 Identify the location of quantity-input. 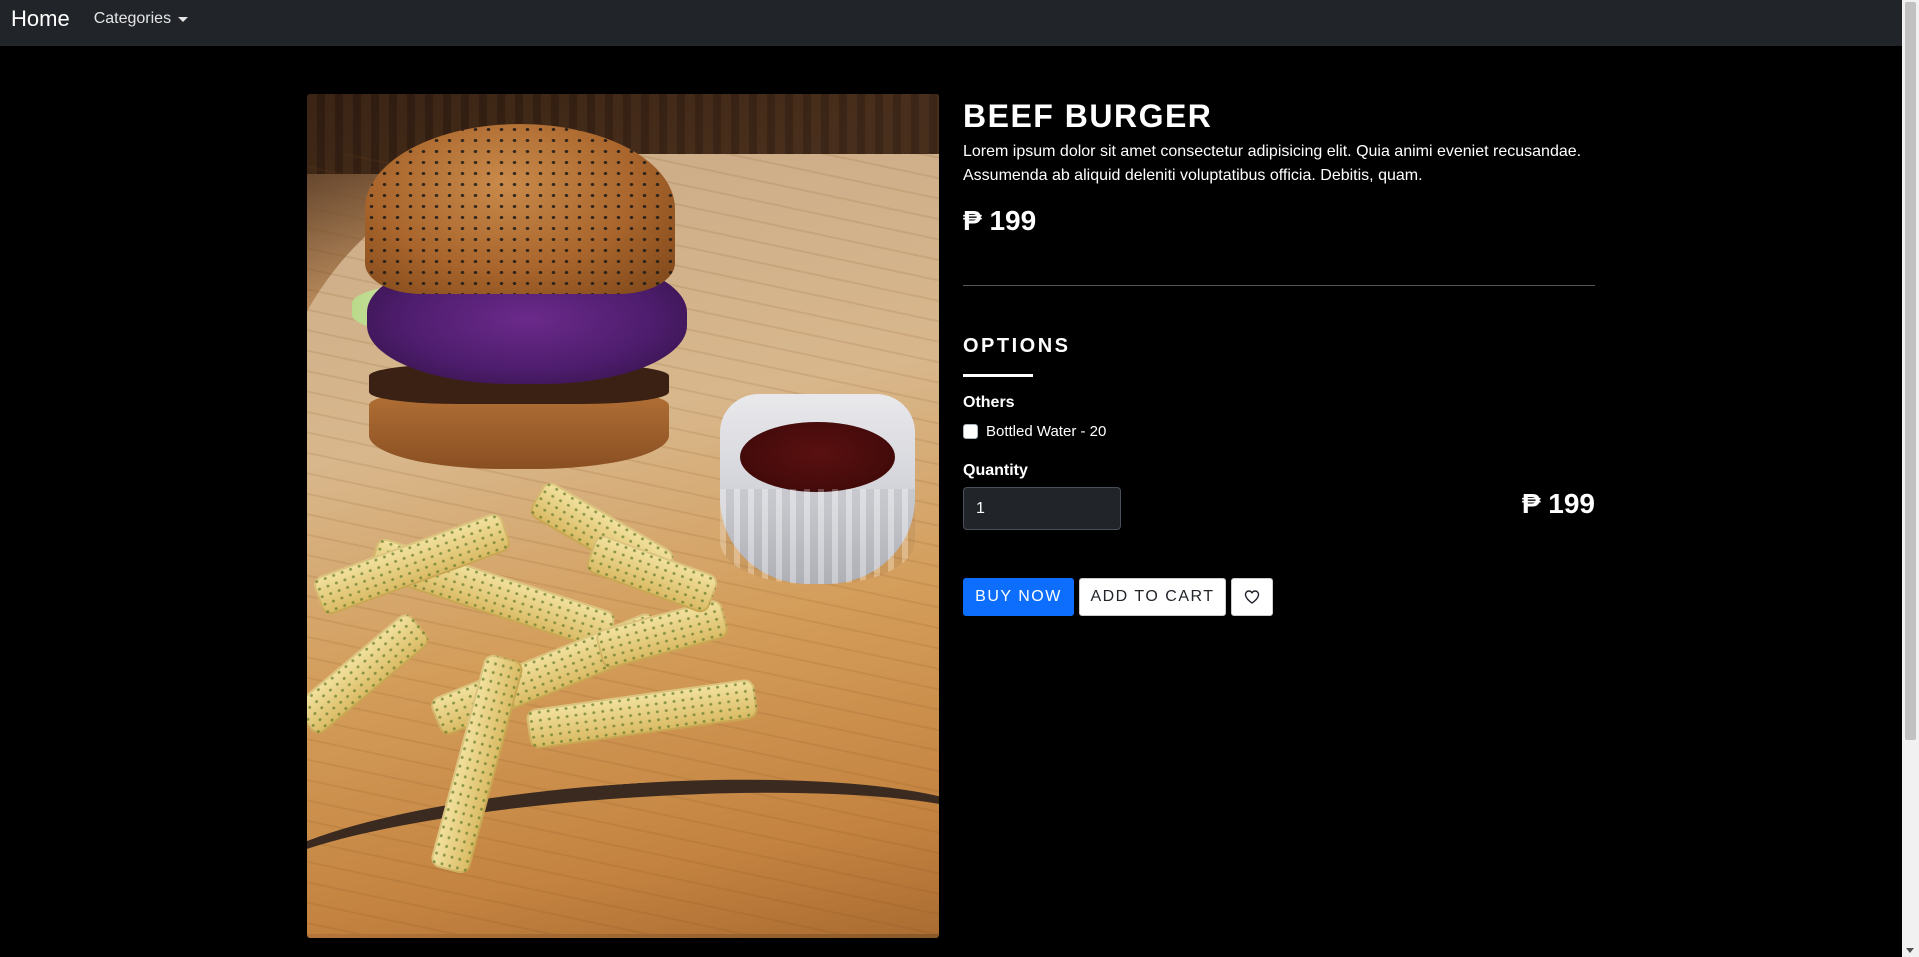
(1042, 508).